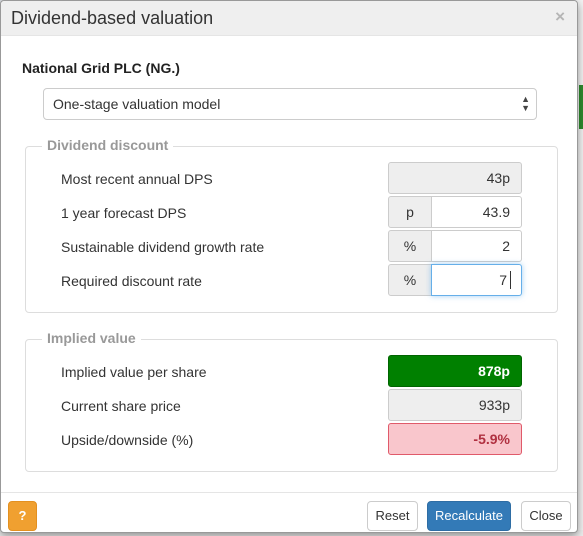 Image resolution: width=583 pixels, height=536 pixels. I want to click on growth-rate-label: Sustainable dividend growth rate, so click(163, 247).